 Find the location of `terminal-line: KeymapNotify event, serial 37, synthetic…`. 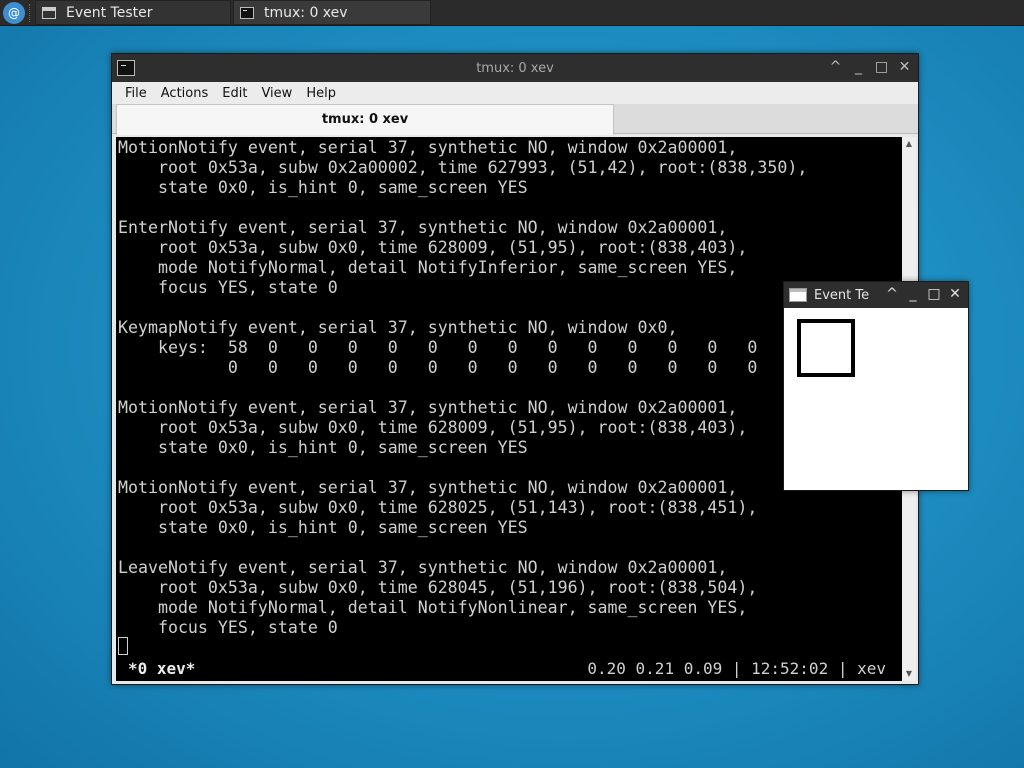

terminal-line: KeymapNotify event, serial 37, synthetic… is located at coordinates (398, 327).